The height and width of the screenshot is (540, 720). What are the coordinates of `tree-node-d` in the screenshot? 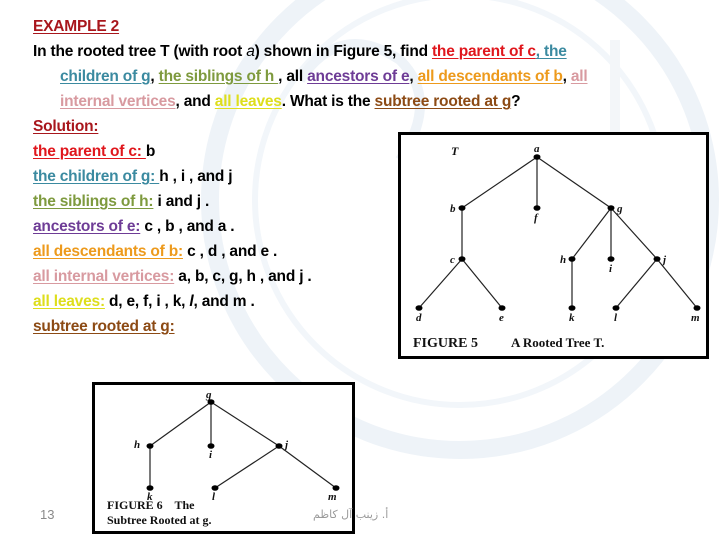 It's located at (419, 308).